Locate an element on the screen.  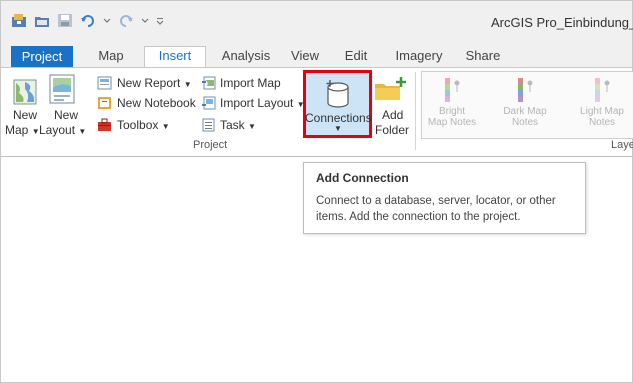
dark-map-notes-label: Dark Map is located at coordinates (525, 111).